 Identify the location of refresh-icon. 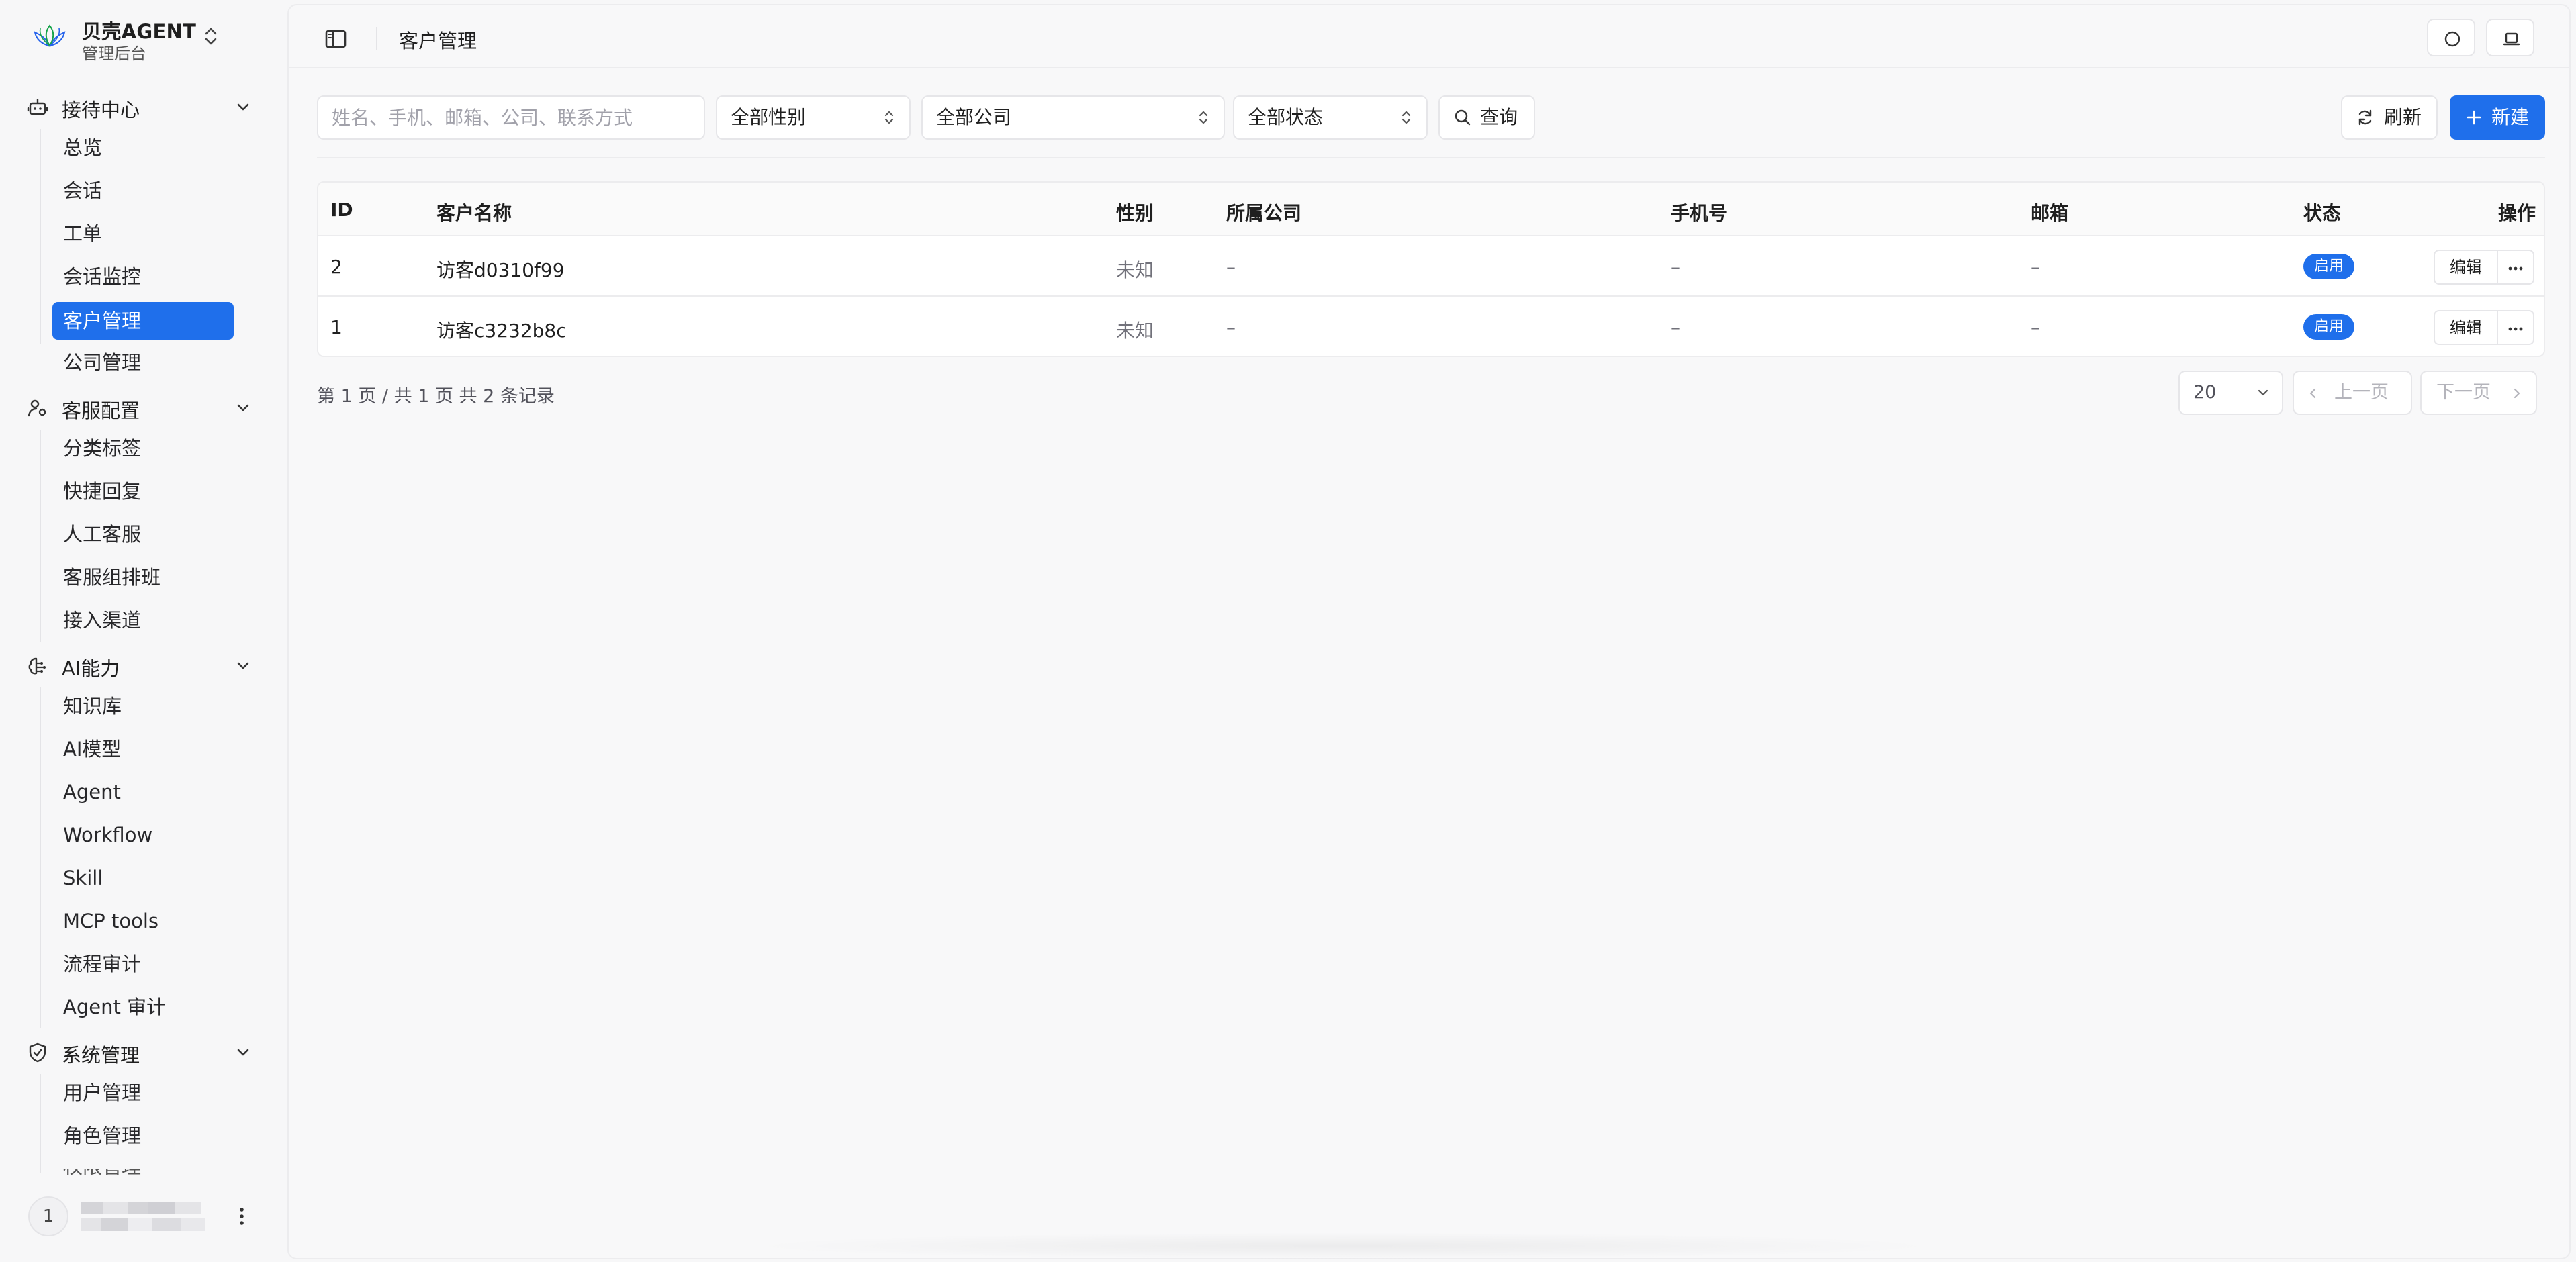
(2365, 118).